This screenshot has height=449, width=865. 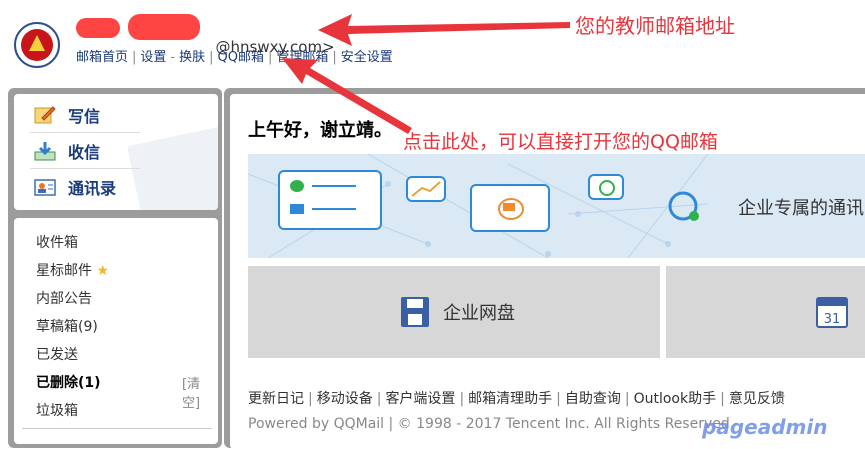 I want to click on qq-mail-annotation: 点击此处，可以直接打开您的QQ邮箱, so click(x=560, y=142).